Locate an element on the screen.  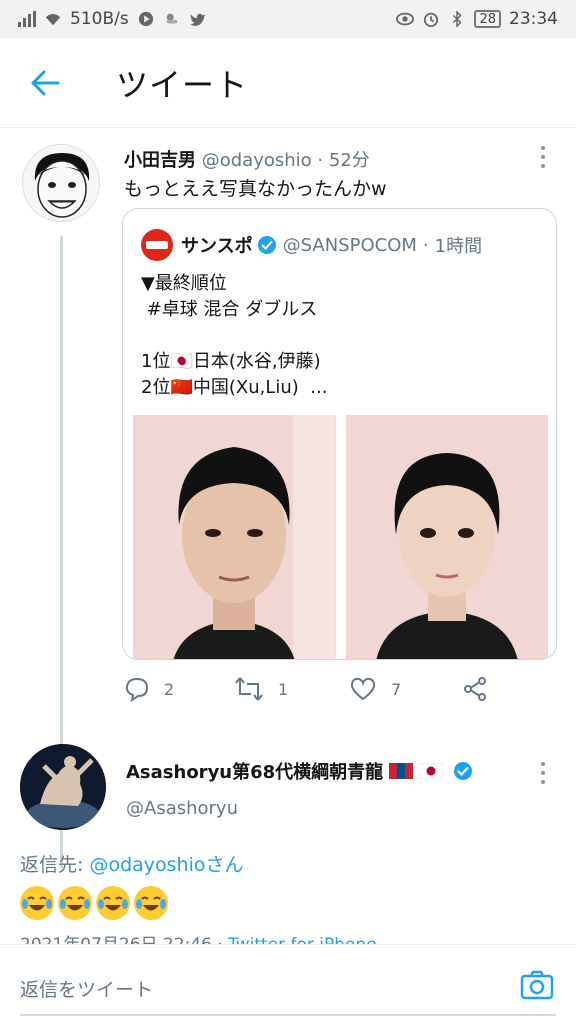
signal-icon is located at coordinates (27, 19).